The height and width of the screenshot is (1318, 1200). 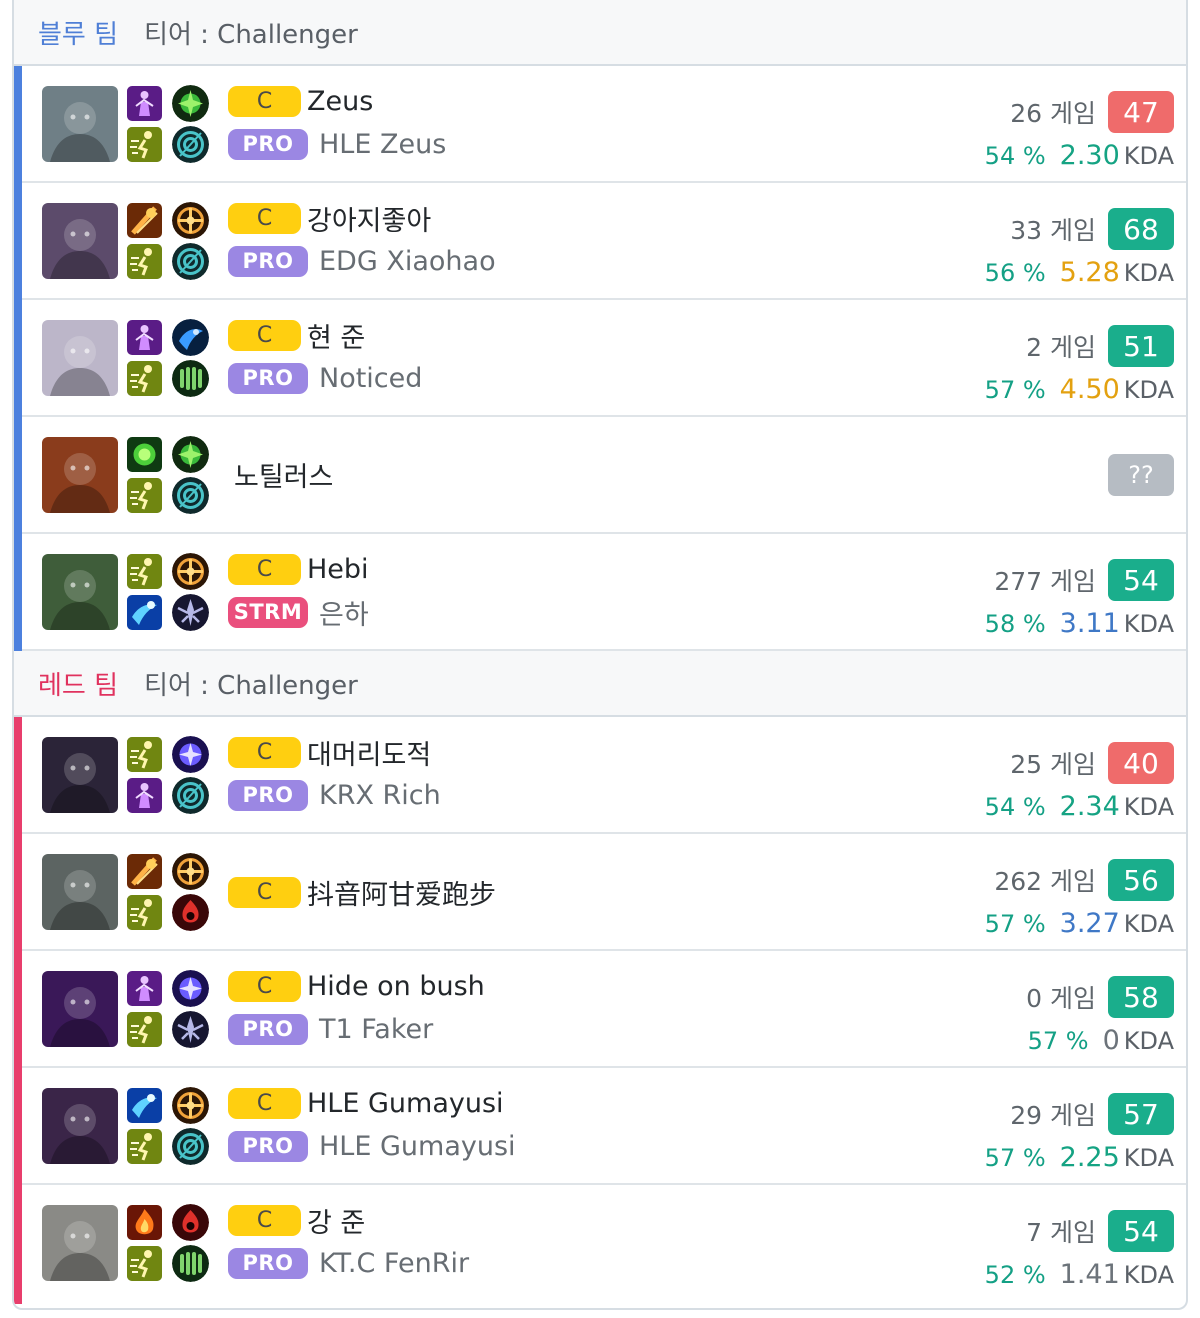 I want to click on summoner-name: 강아지좋아, so click(x=369, y=218).